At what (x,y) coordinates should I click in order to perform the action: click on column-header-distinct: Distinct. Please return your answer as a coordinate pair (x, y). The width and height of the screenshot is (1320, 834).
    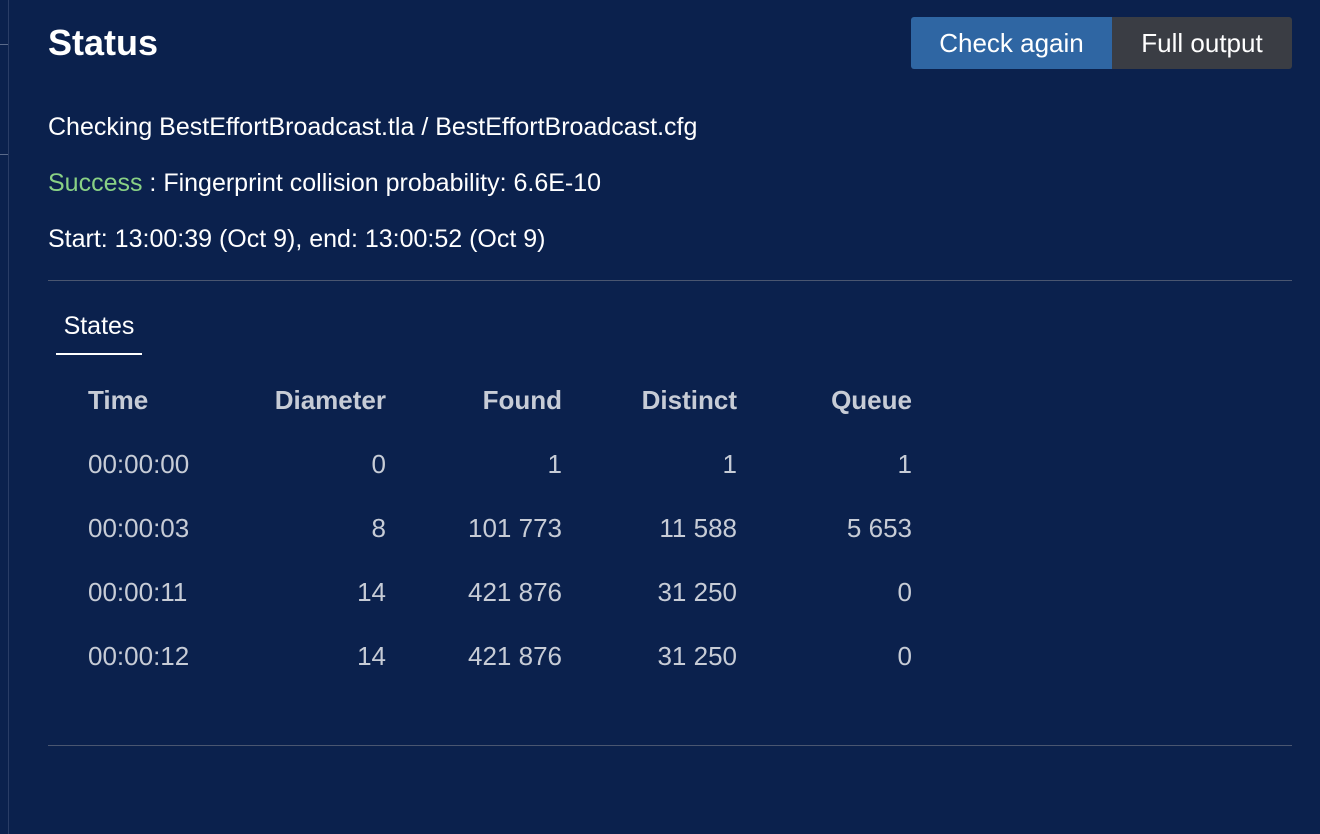
    Looking at the image, I should click on (689, 400).